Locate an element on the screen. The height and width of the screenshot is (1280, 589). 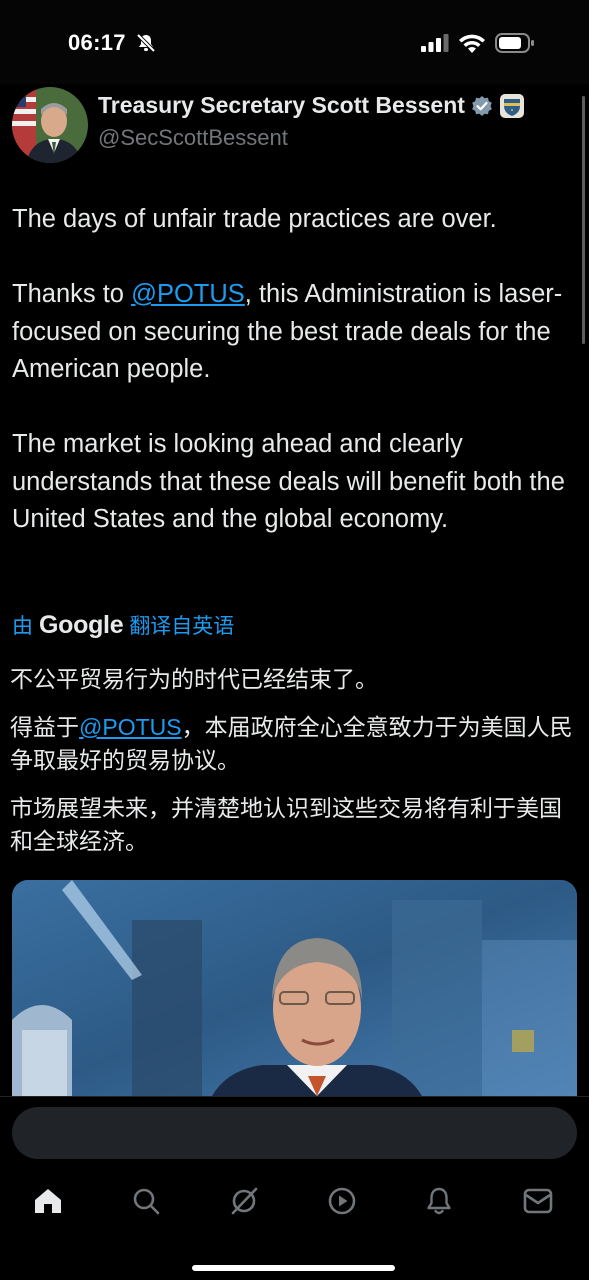
translation-prefix: 由 is located at coordinates (22, 626).